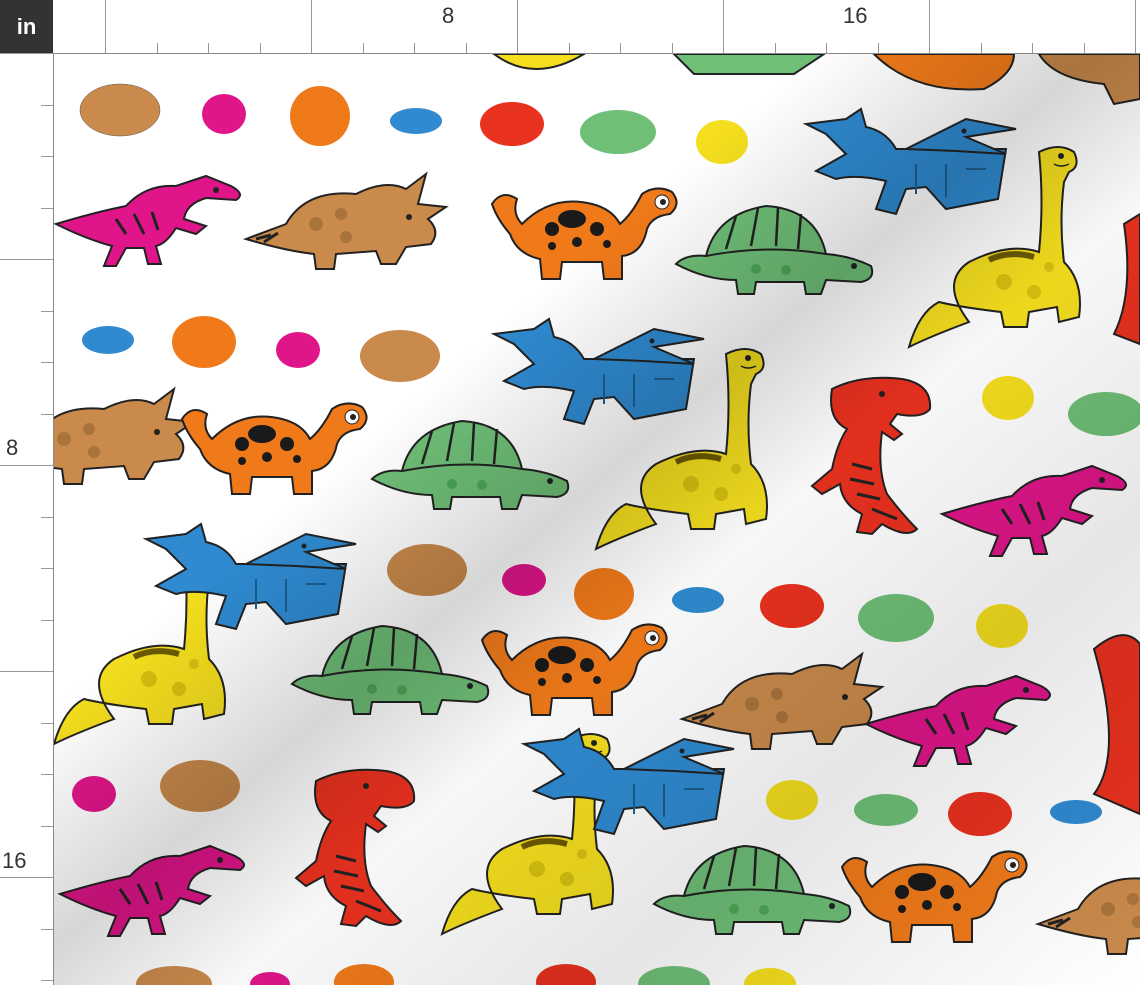  I want to click on ruler-top-label-16: 16, so click(855, 15).